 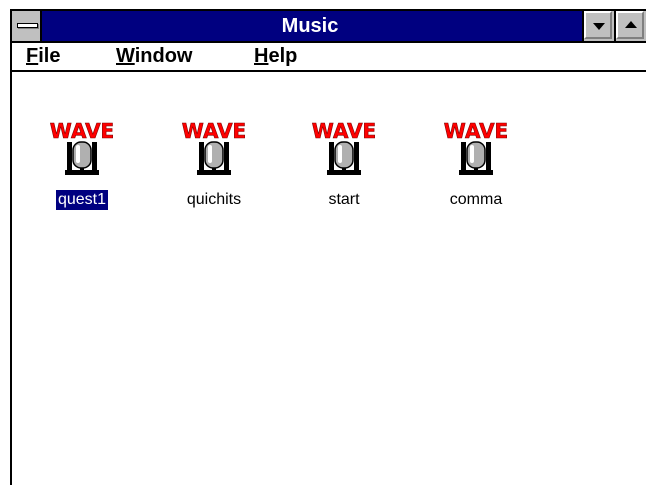 I want to click on system-menu-button, so click(x=27, y=26).